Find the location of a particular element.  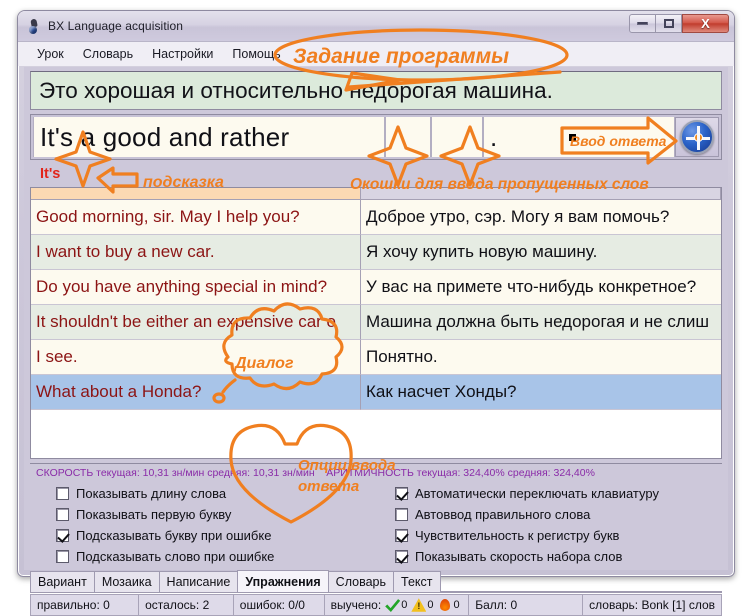

minimize-icon is located at coordinates (642, 23).